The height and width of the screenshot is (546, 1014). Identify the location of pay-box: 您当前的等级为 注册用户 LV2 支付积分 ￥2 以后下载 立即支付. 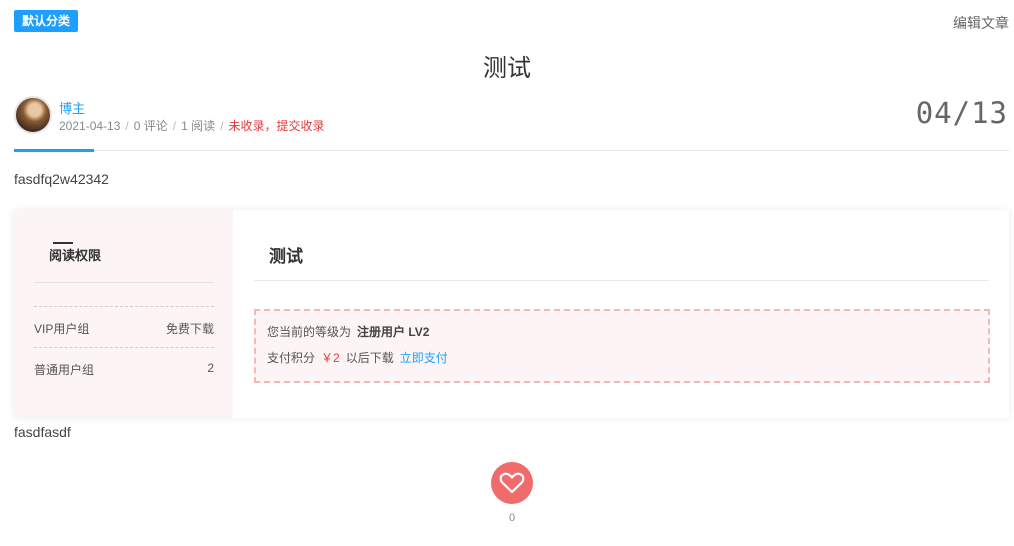
(622, 346).